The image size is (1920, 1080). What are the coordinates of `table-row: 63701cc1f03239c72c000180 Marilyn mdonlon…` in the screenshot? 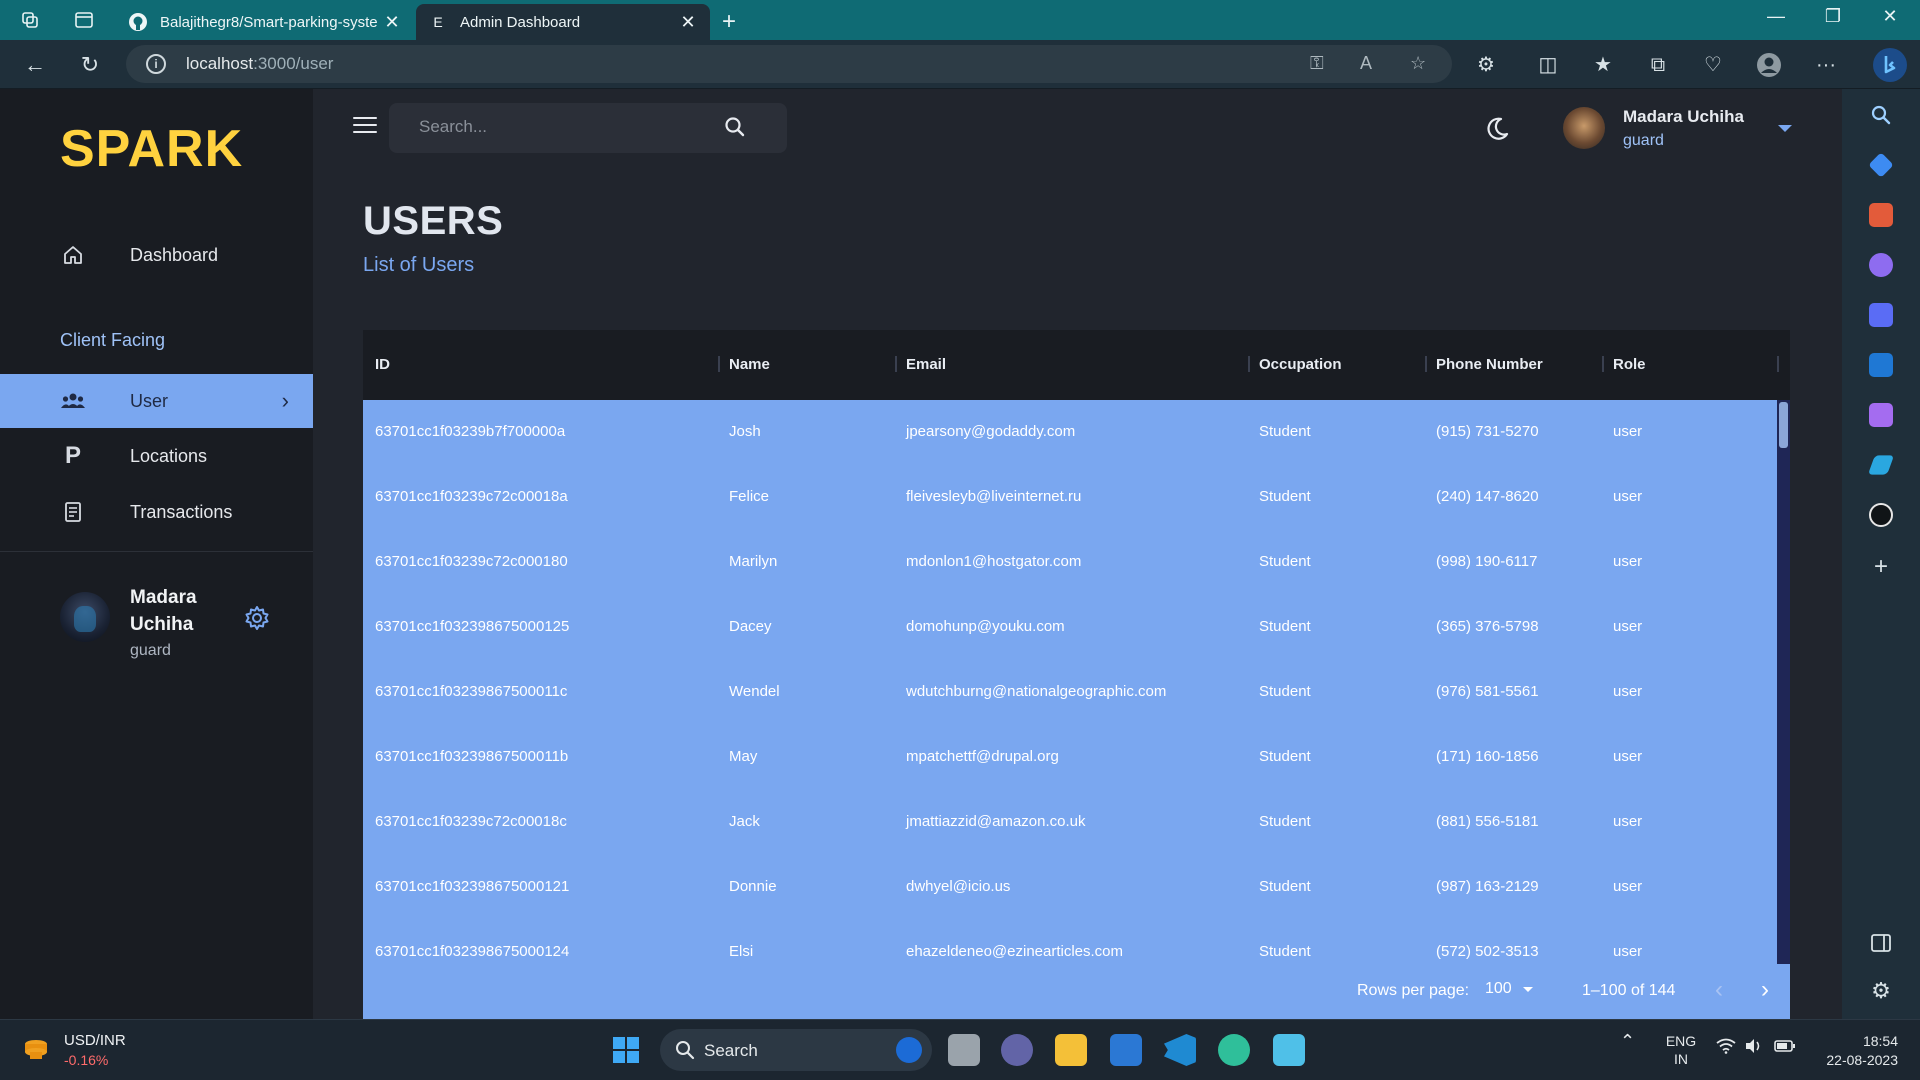 It's located at (1070, 562).